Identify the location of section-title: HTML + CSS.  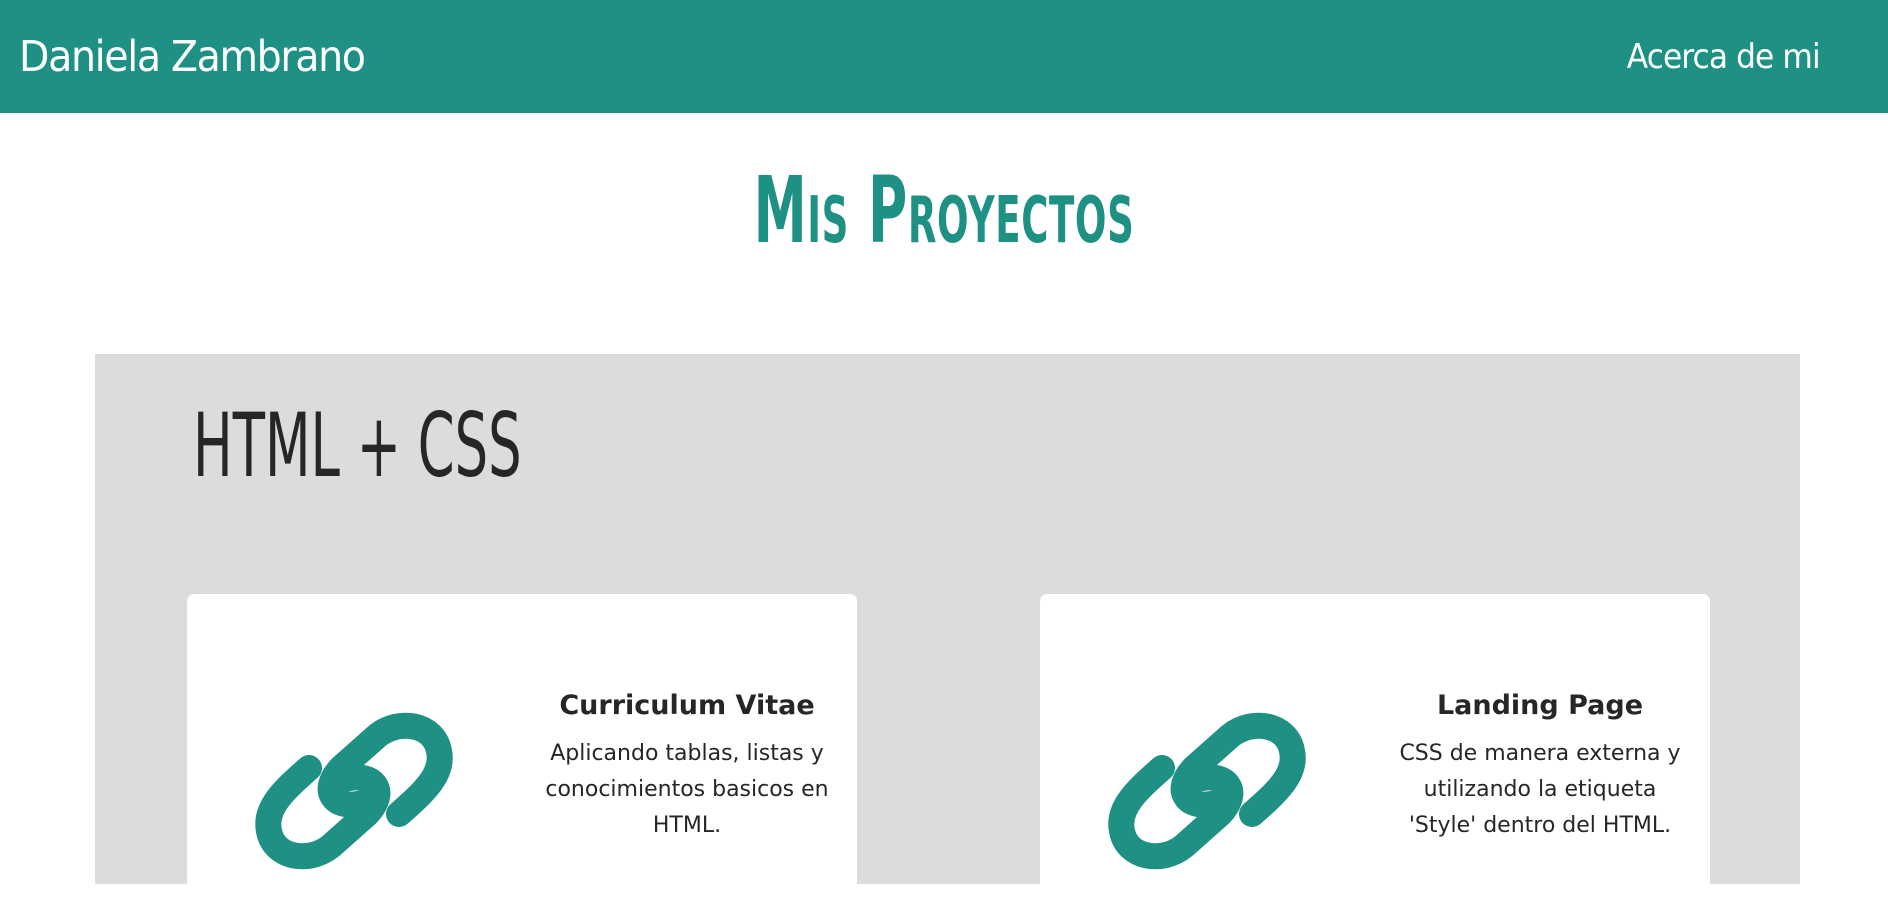
(357, 445).